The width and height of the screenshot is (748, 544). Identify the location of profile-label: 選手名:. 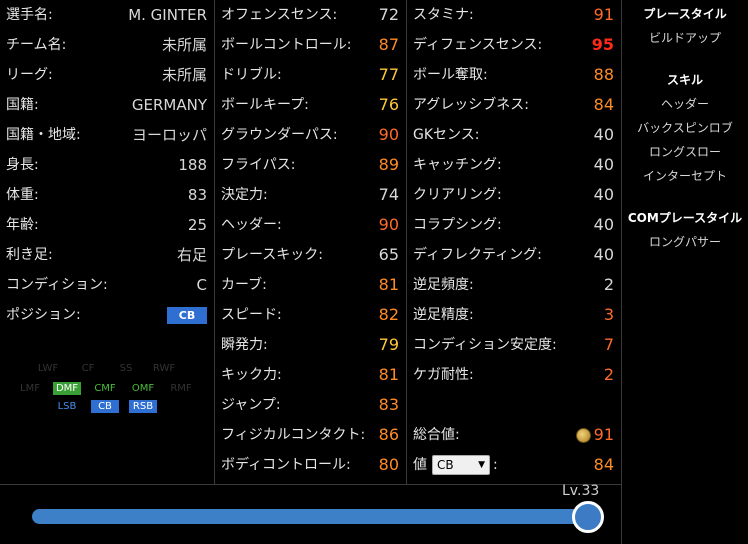
(29, 15).